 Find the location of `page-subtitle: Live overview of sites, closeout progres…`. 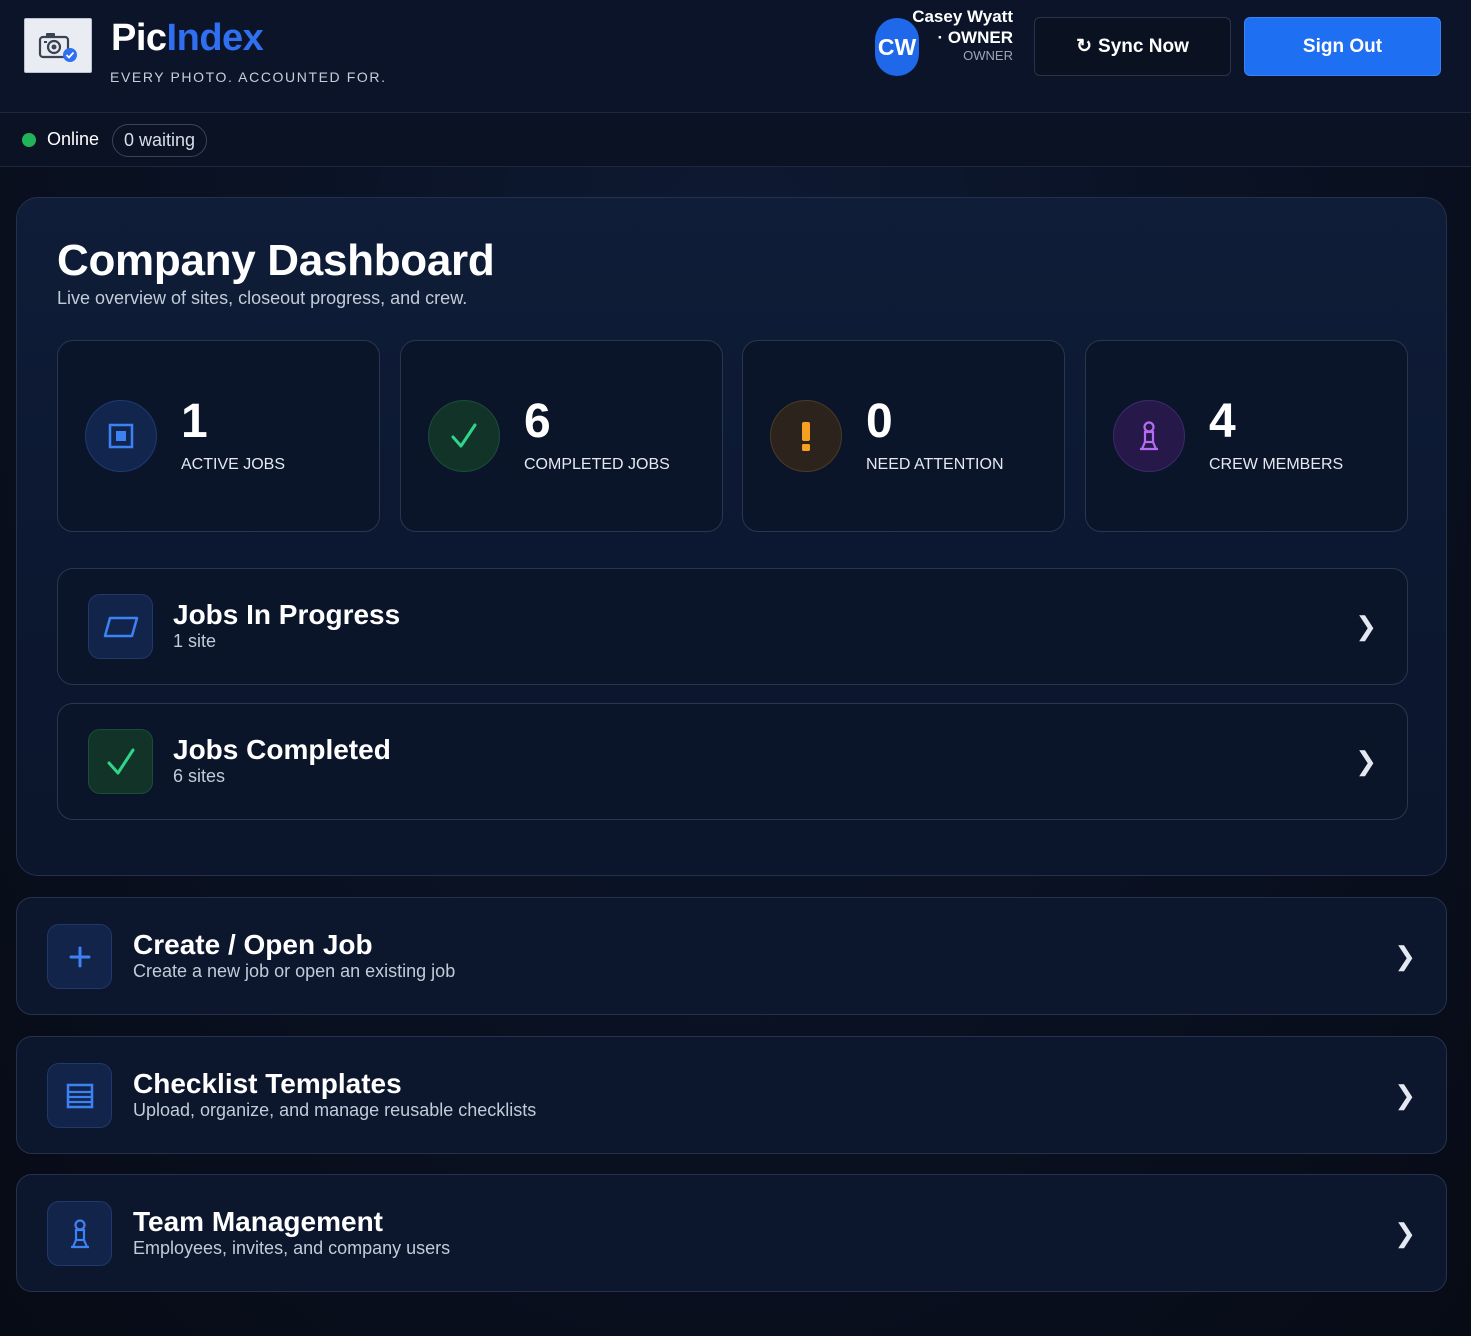

page-subtitle: Live overview of sites, closeout progres… is located at coordinates (262, 298).